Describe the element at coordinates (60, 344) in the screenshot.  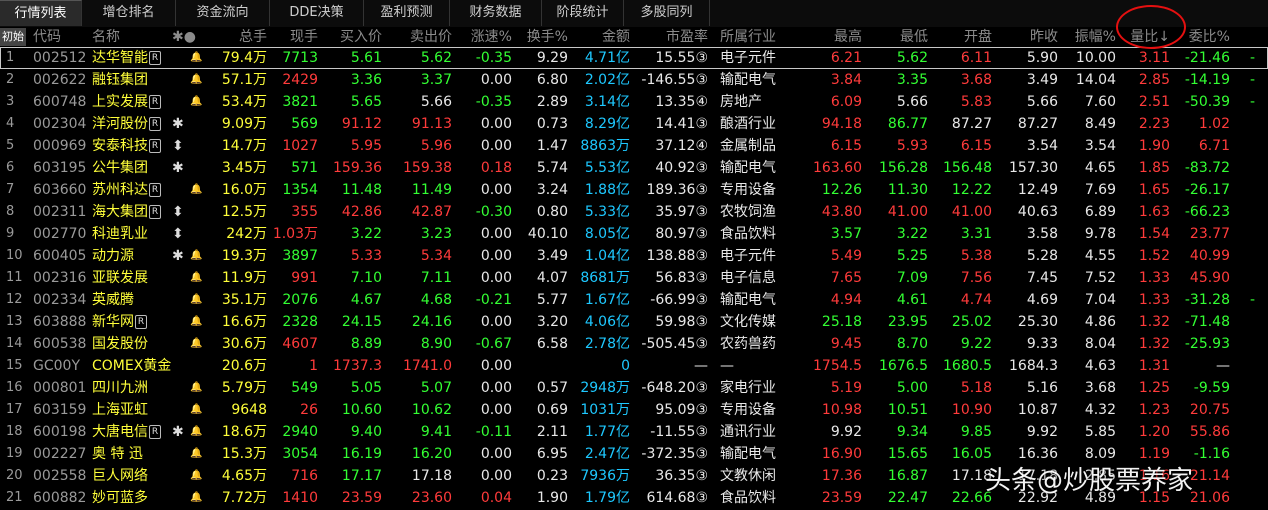
I see `stock-code: 600538` at that location.